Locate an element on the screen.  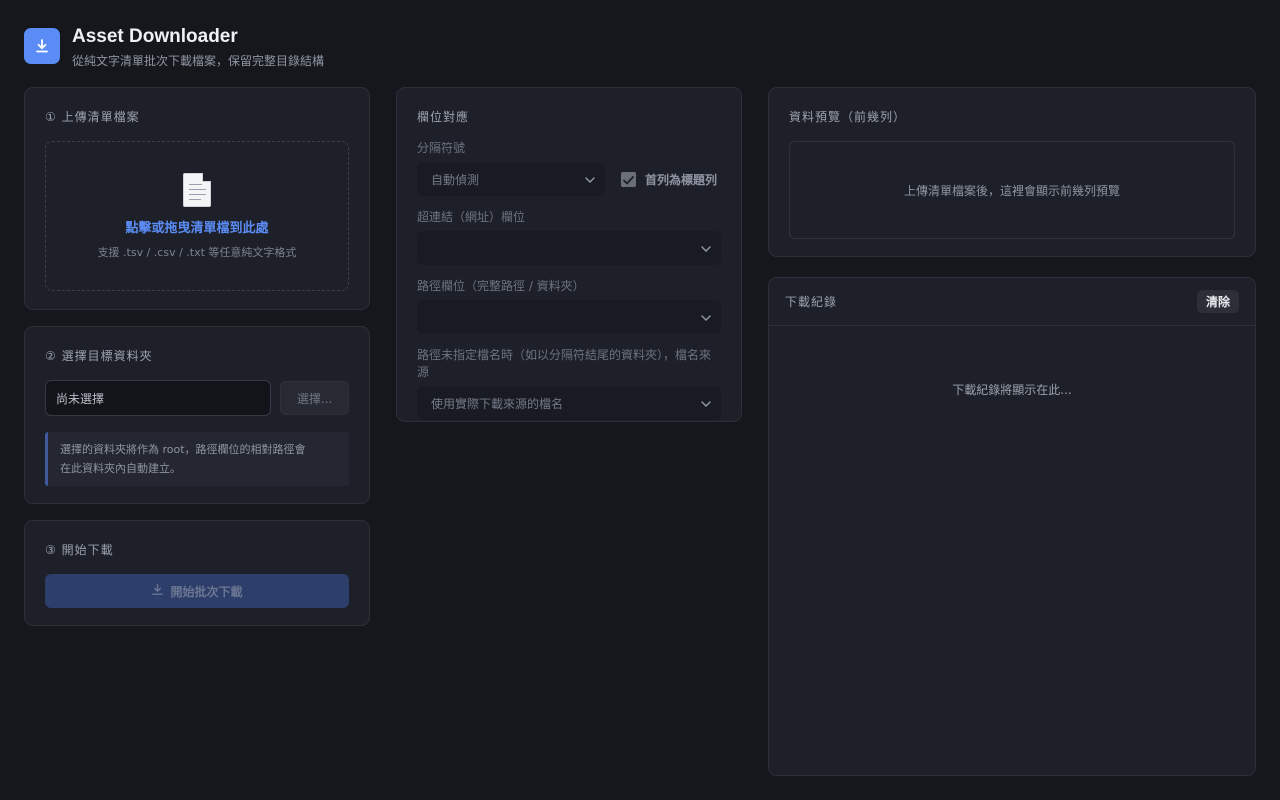
header-row-checkbox is located at coordinates (628, 179).